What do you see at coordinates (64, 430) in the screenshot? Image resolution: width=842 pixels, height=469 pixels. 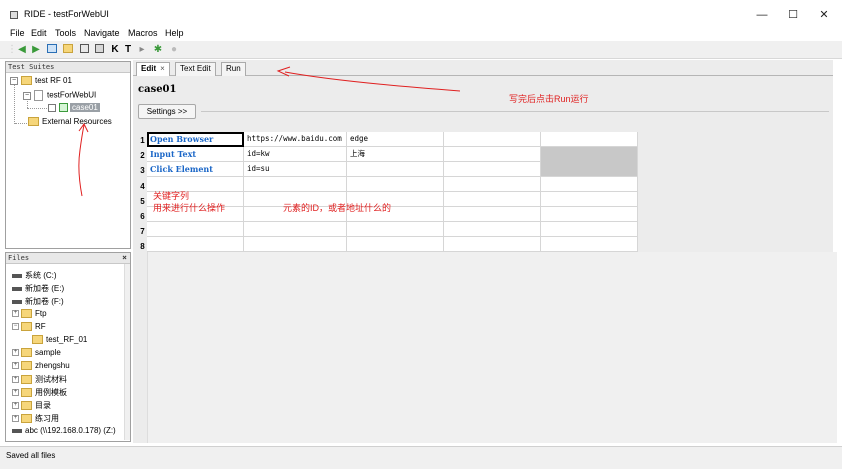 I see `file-item: abc (\\192.168.0.178) (Z:)` at bounding box center [64, 430].